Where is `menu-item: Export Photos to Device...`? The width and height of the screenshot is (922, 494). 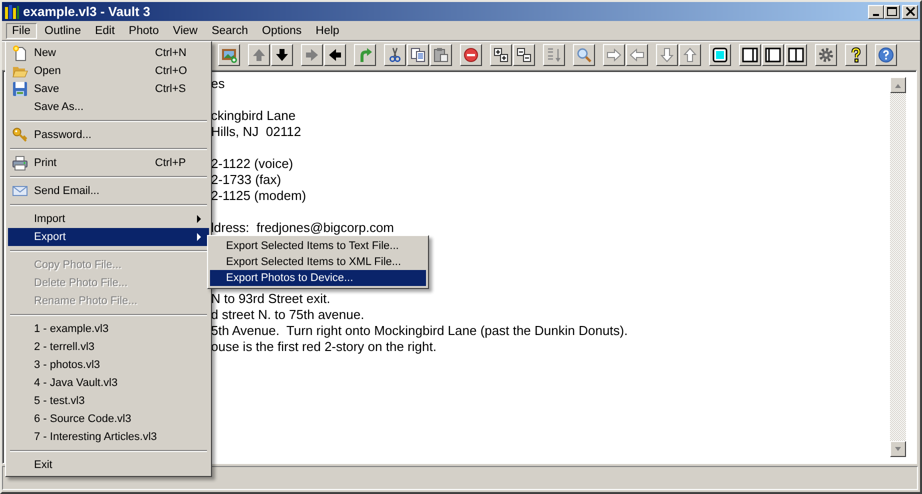 menu-item: Export Photos to Device... is located at coordinates (318, 278).